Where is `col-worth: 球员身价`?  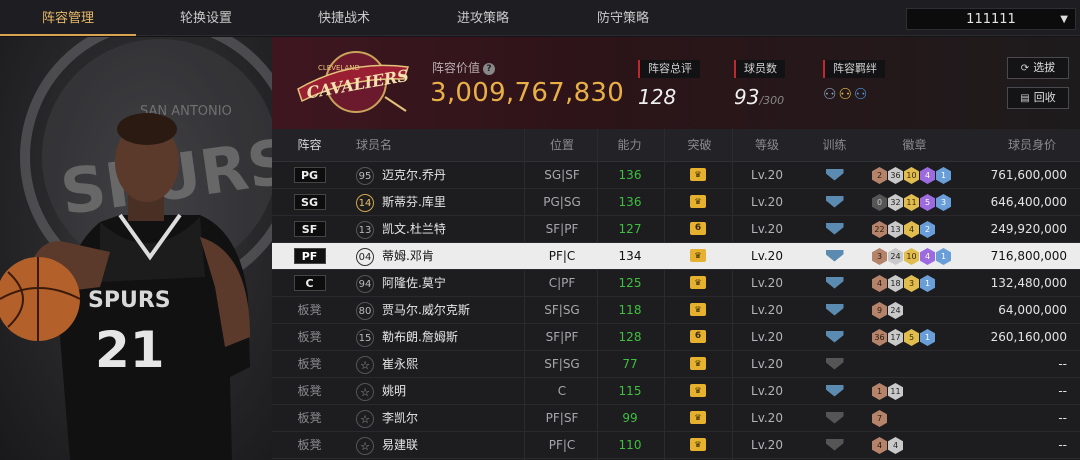 col-worth: 球员身价 is located at coordinates (1032, 145).